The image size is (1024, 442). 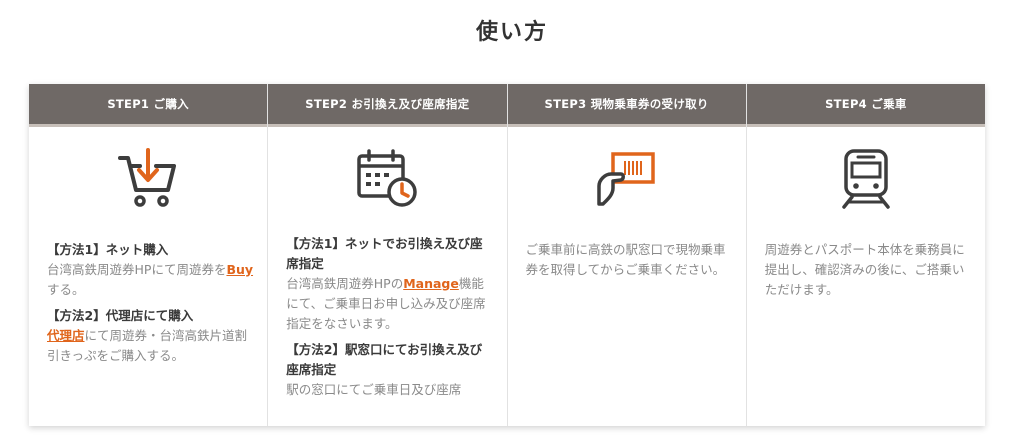 What do you see at coordinates (66, 335) in the screenshot?
I see `agency-link: 代理店` at bounding box center [66, 335].